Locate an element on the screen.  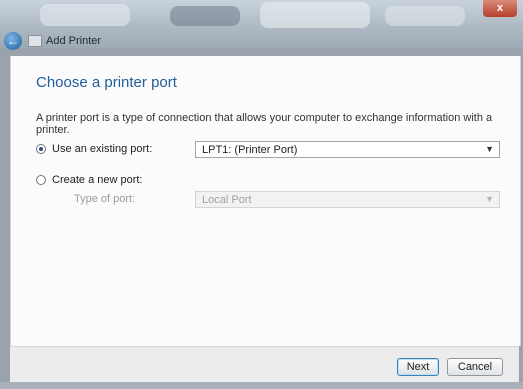
existing-port-radio is located at coordinates (41, 149).